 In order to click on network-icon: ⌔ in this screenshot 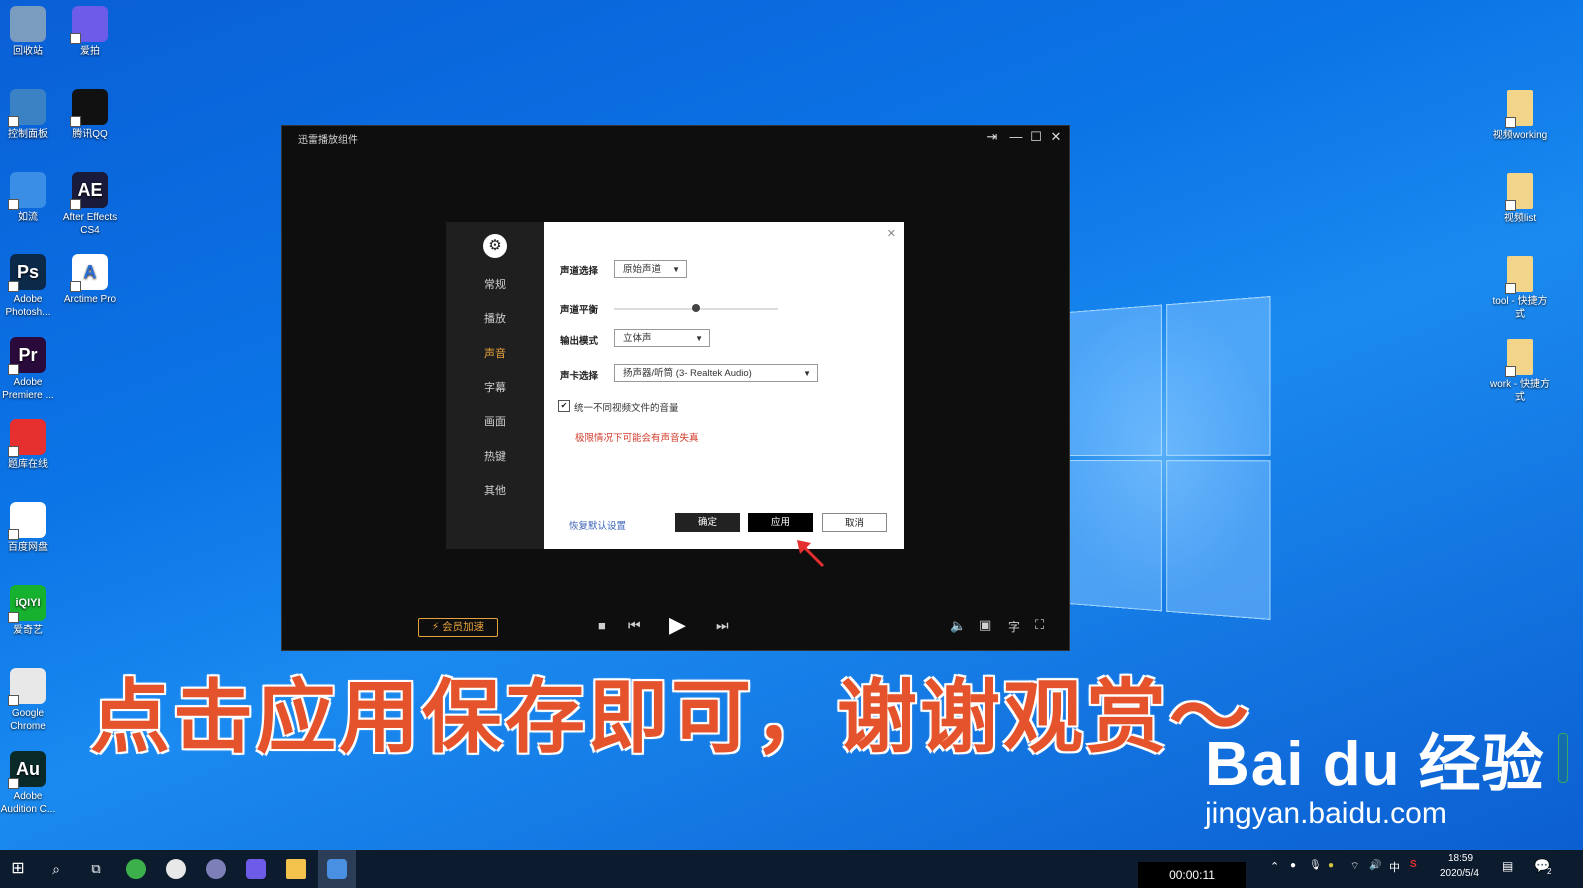, I will do `click(1354, 866)`.